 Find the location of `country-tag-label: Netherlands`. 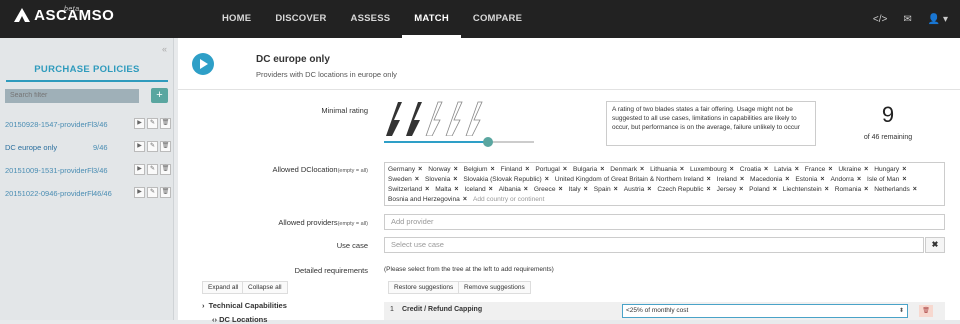

country-tag-label: Netherlands is located at coordinates (892, 189).